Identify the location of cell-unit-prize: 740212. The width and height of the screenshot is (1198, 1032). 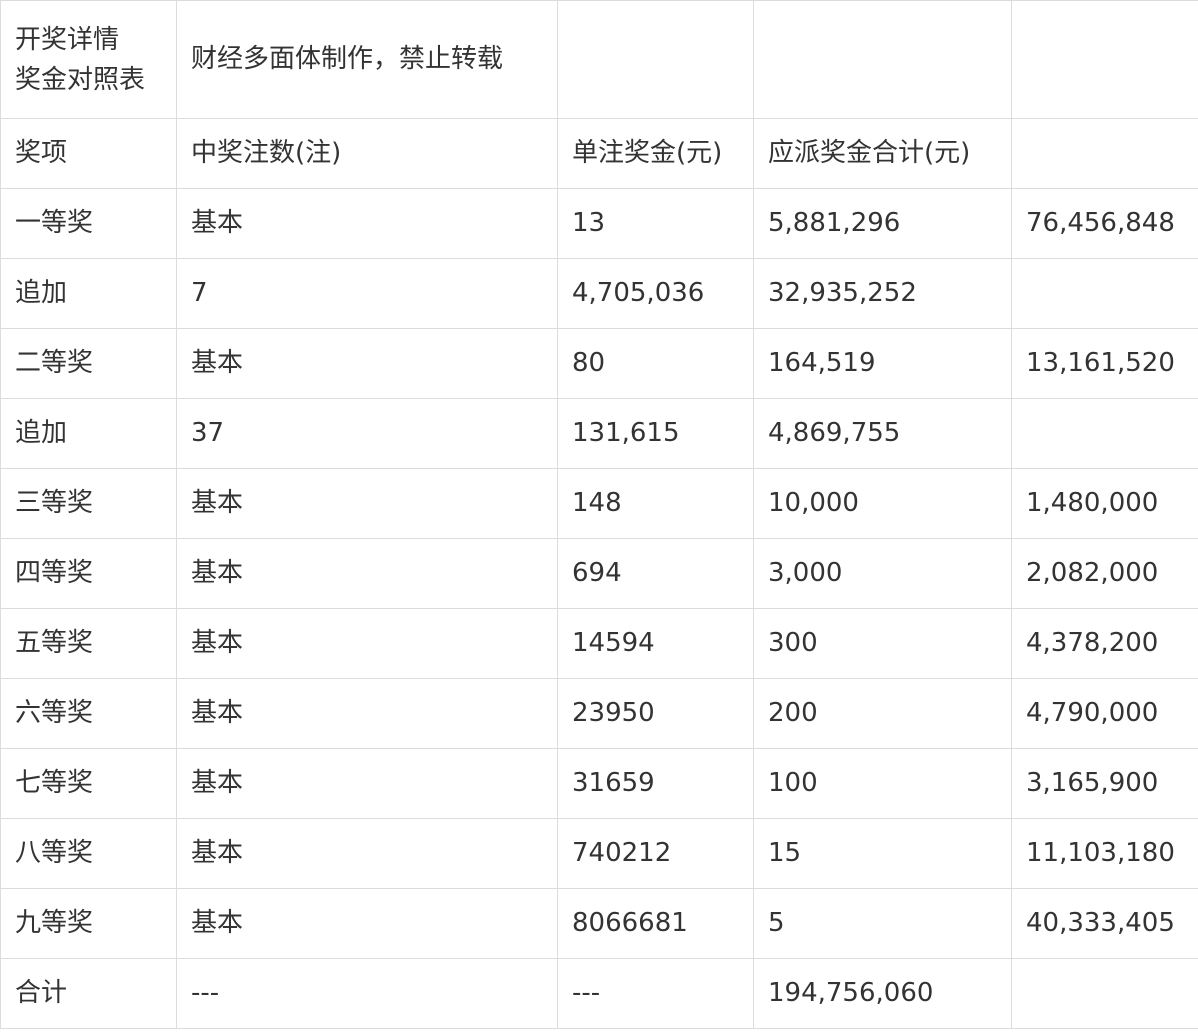
(655, 853).